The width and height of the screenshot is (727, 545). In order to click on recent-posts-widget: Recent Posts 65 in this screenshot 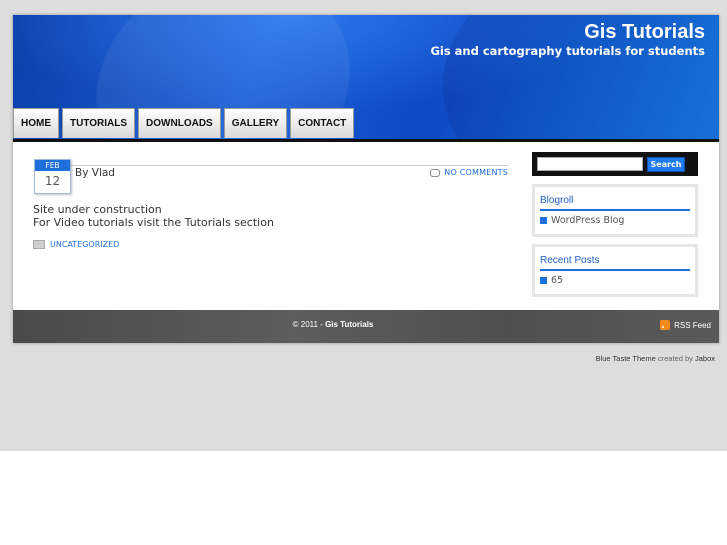, I will do `click(615, 270)`.